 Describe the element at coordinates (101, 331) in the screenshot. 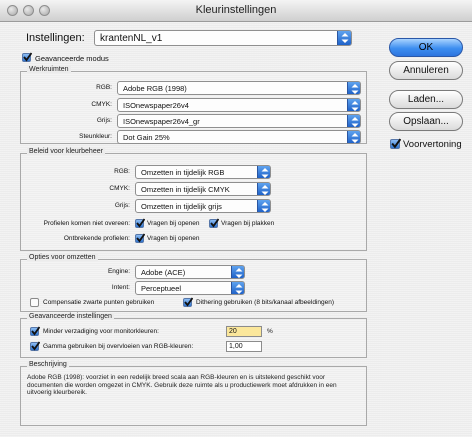

I see `desaturate-label: Minder verzadiging voor monitorkleuren:` at that location.